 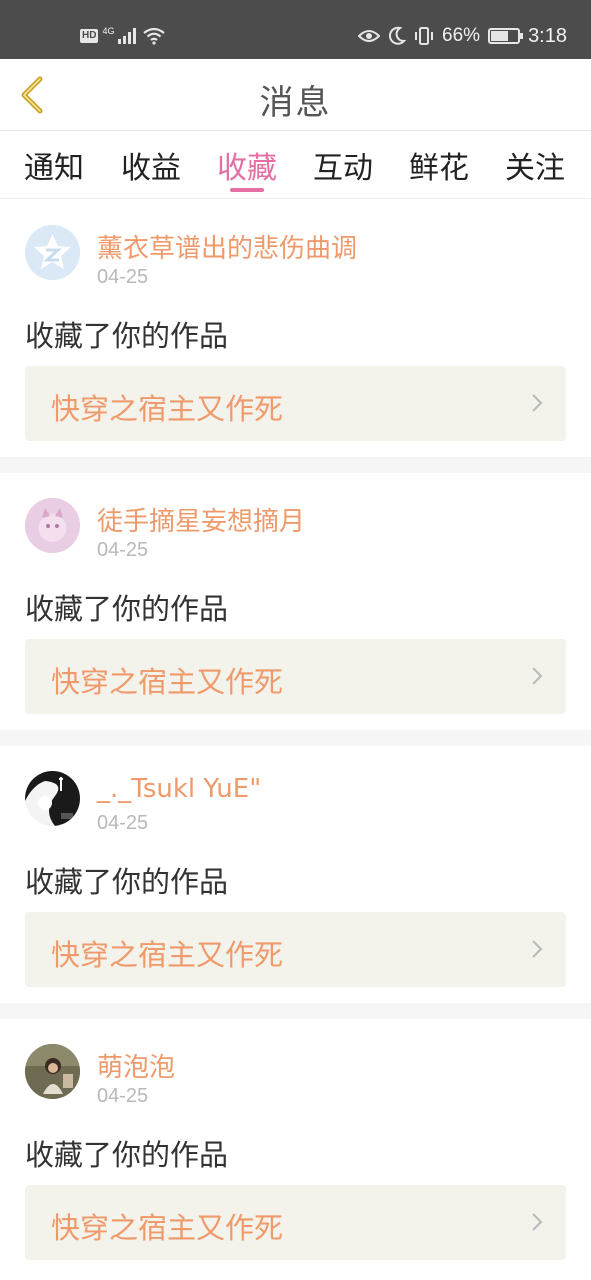 I want to click on tab-follows: 关注, so click(x=535, y=165).